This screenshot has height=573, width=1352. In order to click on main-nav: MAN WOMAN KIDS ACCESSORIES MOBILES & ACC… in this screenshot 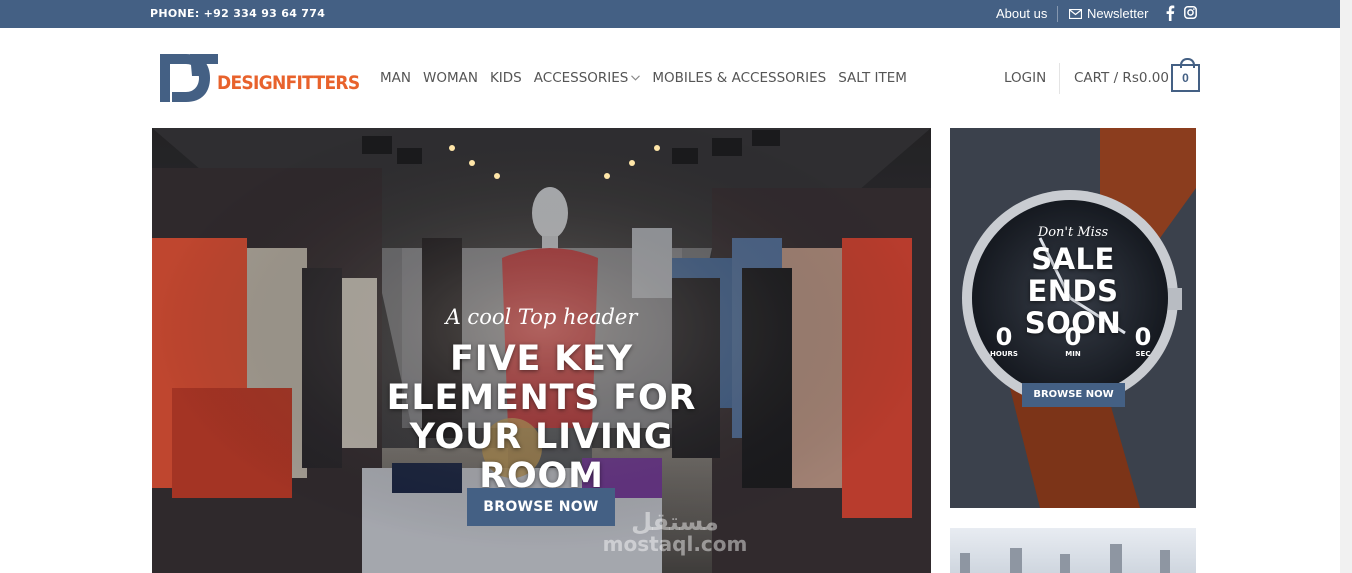, I will do `click(649, 78)`.